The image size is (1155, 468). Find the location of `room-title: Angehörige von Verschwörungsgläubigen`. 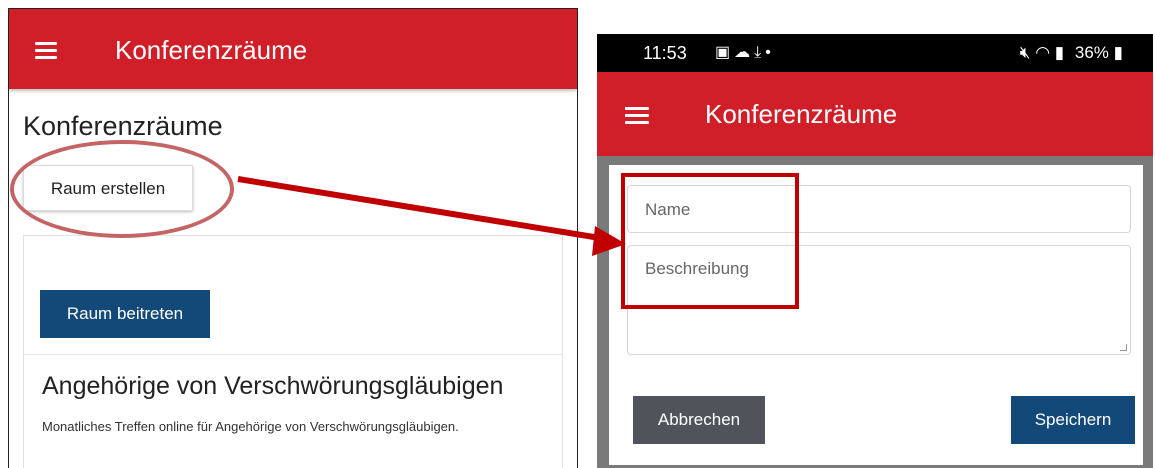

room-title: Angehörige von Verschwörungsgläubigen is located at coordinates (273, 386).